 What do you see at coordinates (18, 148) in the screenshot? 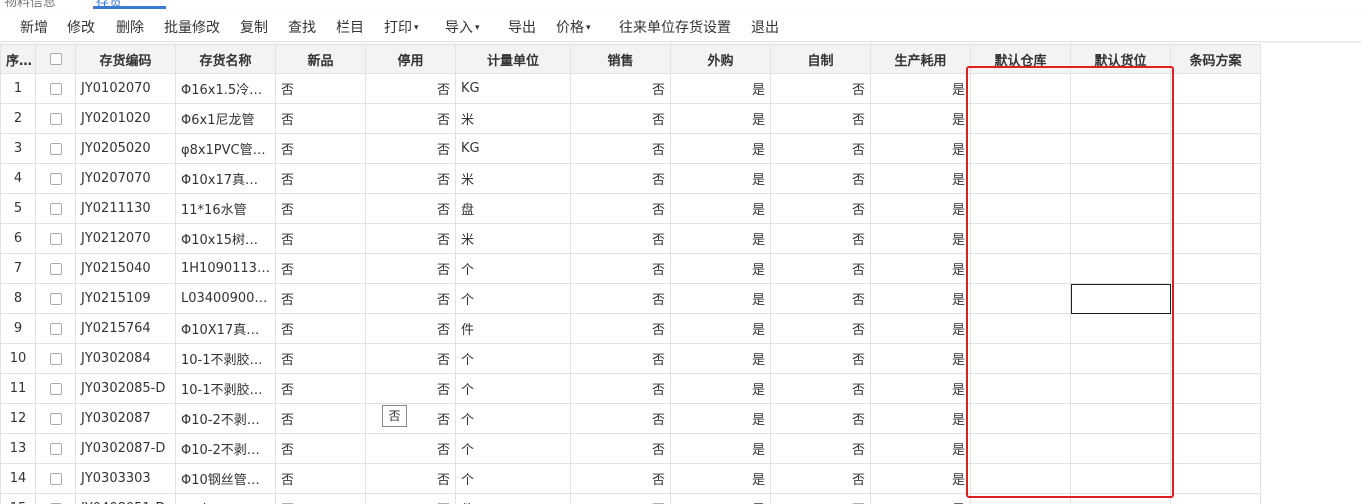
I see `table-cell: 3` at bounding box center [18, 148].